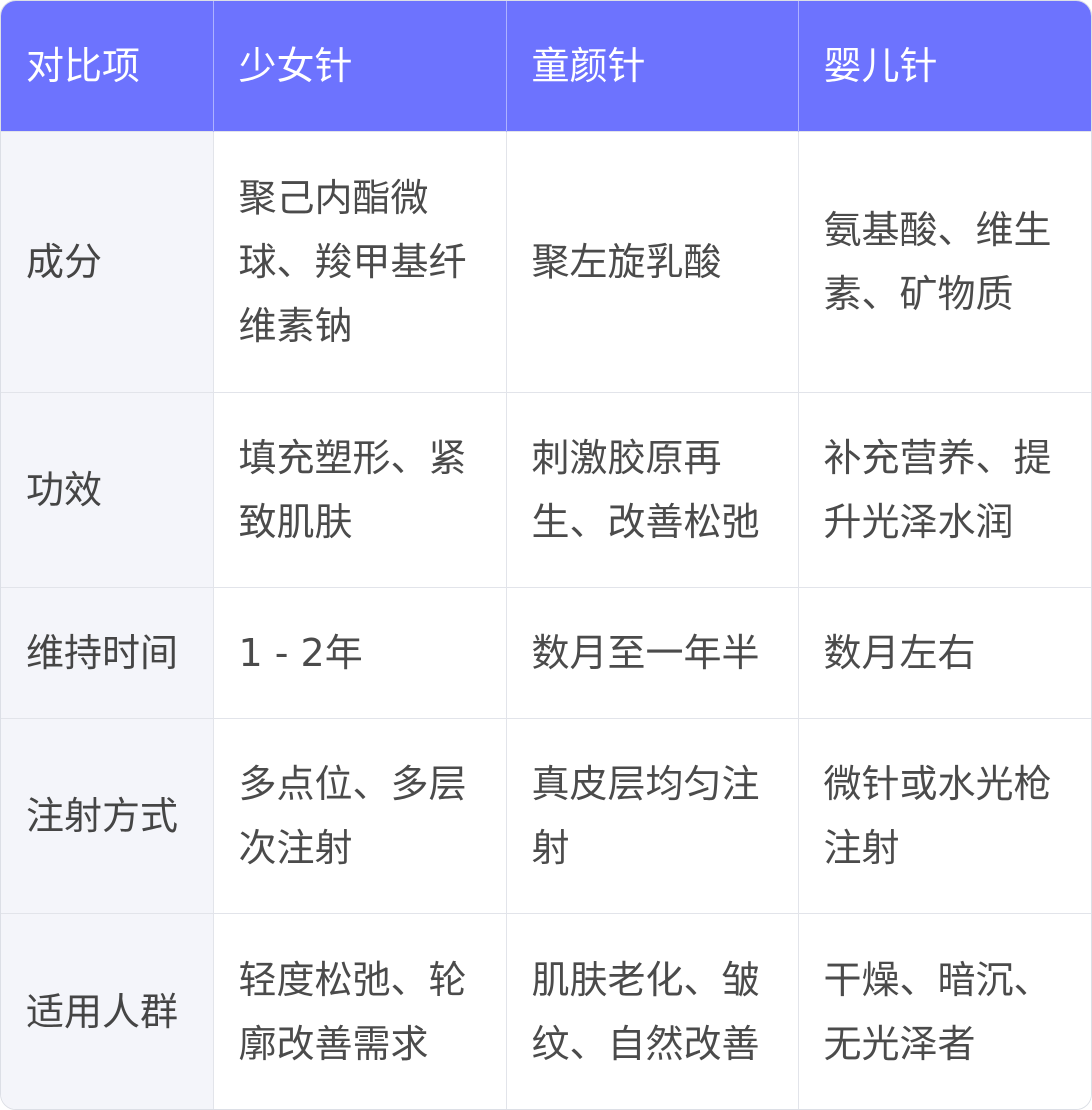 This screenshot has width=1092, height=1110. I want to click on table-cell: 聚左旋乳酸, so click(652, 262).